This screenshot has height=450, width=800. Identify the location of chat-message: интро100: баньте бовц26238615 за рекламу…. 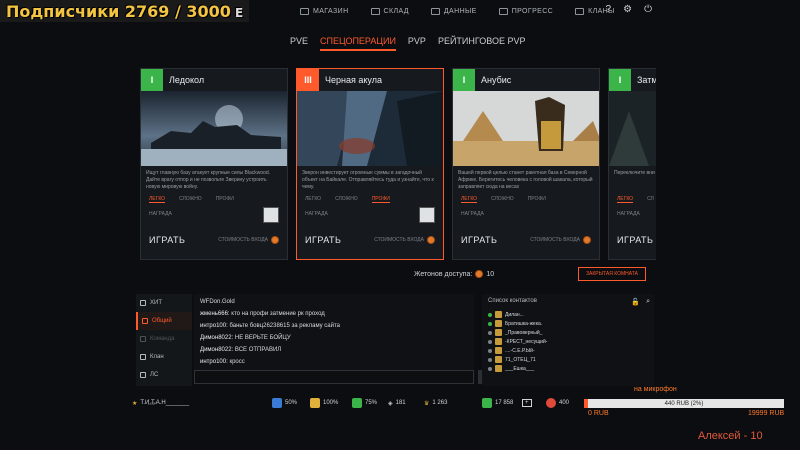
(334, 326).